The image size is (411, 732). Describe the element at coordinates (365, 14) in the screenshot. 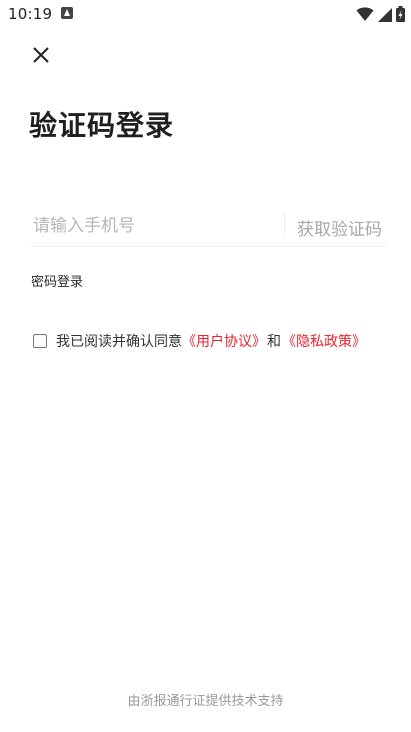

I see `wifi-icon` at that location.